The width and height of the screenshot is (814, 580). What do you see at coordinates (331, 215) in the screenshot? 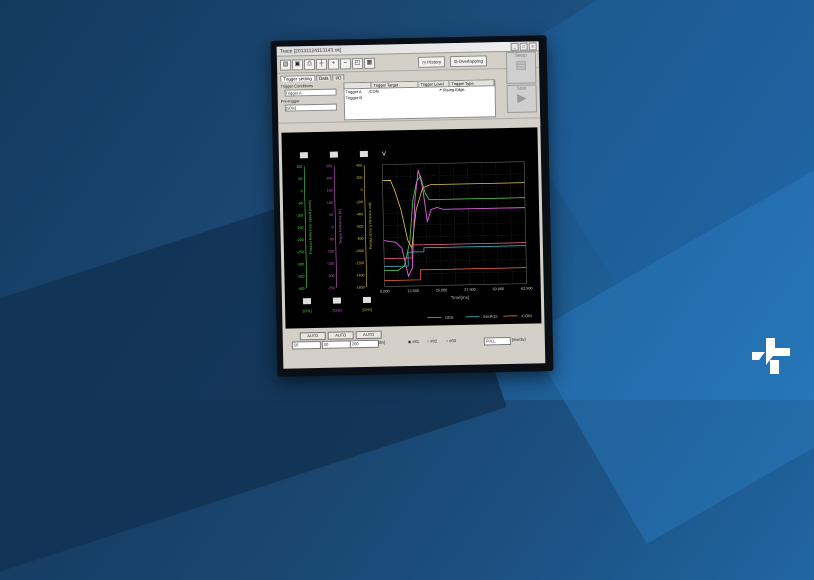
I see `y-tick-label: 50` at bounding box center [331, 215].